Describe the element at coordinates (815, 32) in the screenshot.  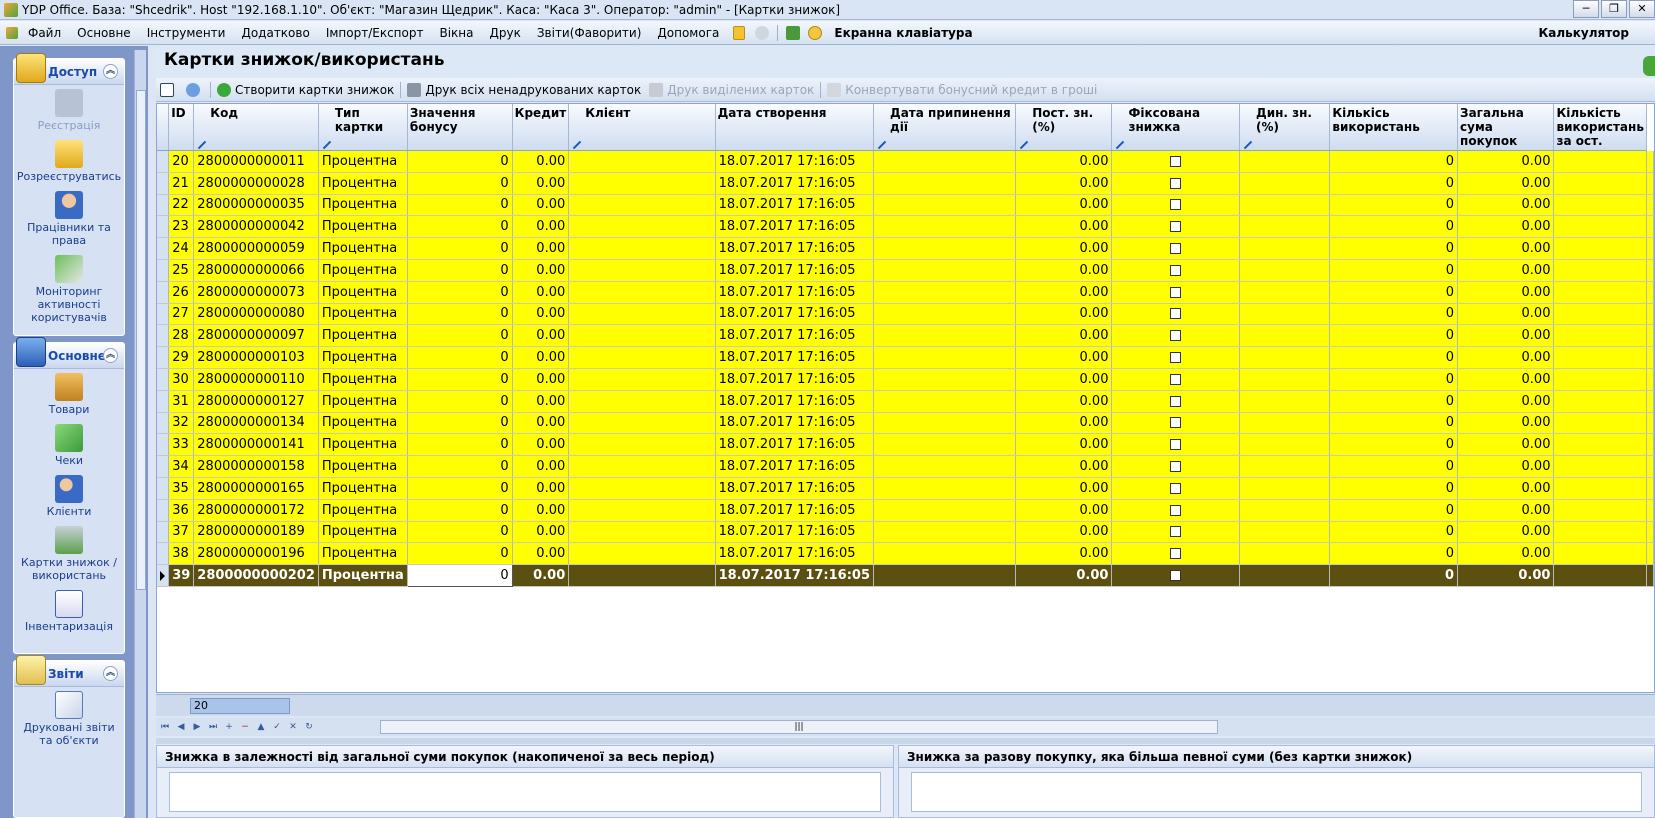
I see `clock-icon` at that location.